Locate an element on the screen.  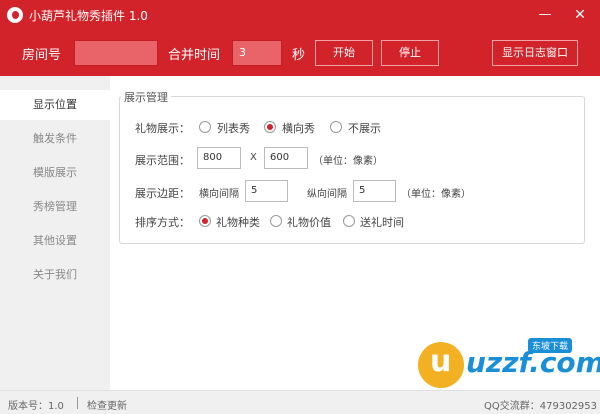
vertical-gap-input: 5 is located at coordinates (374, 191).